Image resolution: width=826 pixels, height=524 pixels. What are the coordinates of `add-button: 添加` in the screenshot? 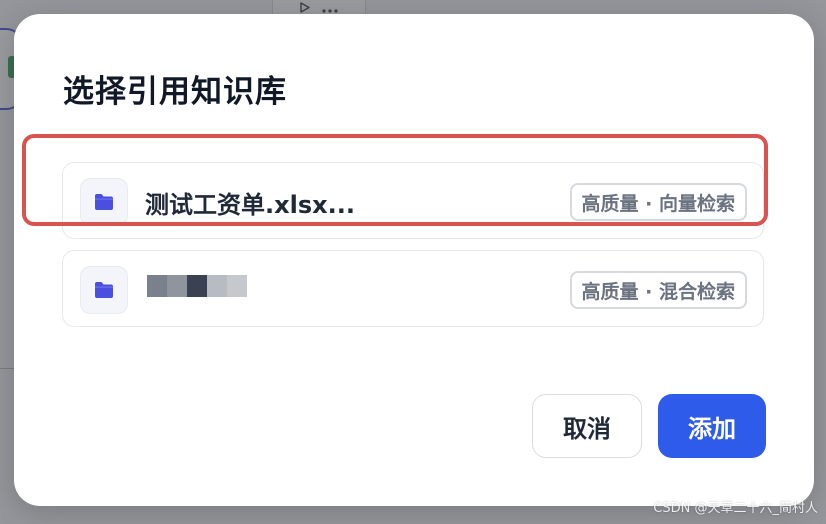 It's located at (712, 426).